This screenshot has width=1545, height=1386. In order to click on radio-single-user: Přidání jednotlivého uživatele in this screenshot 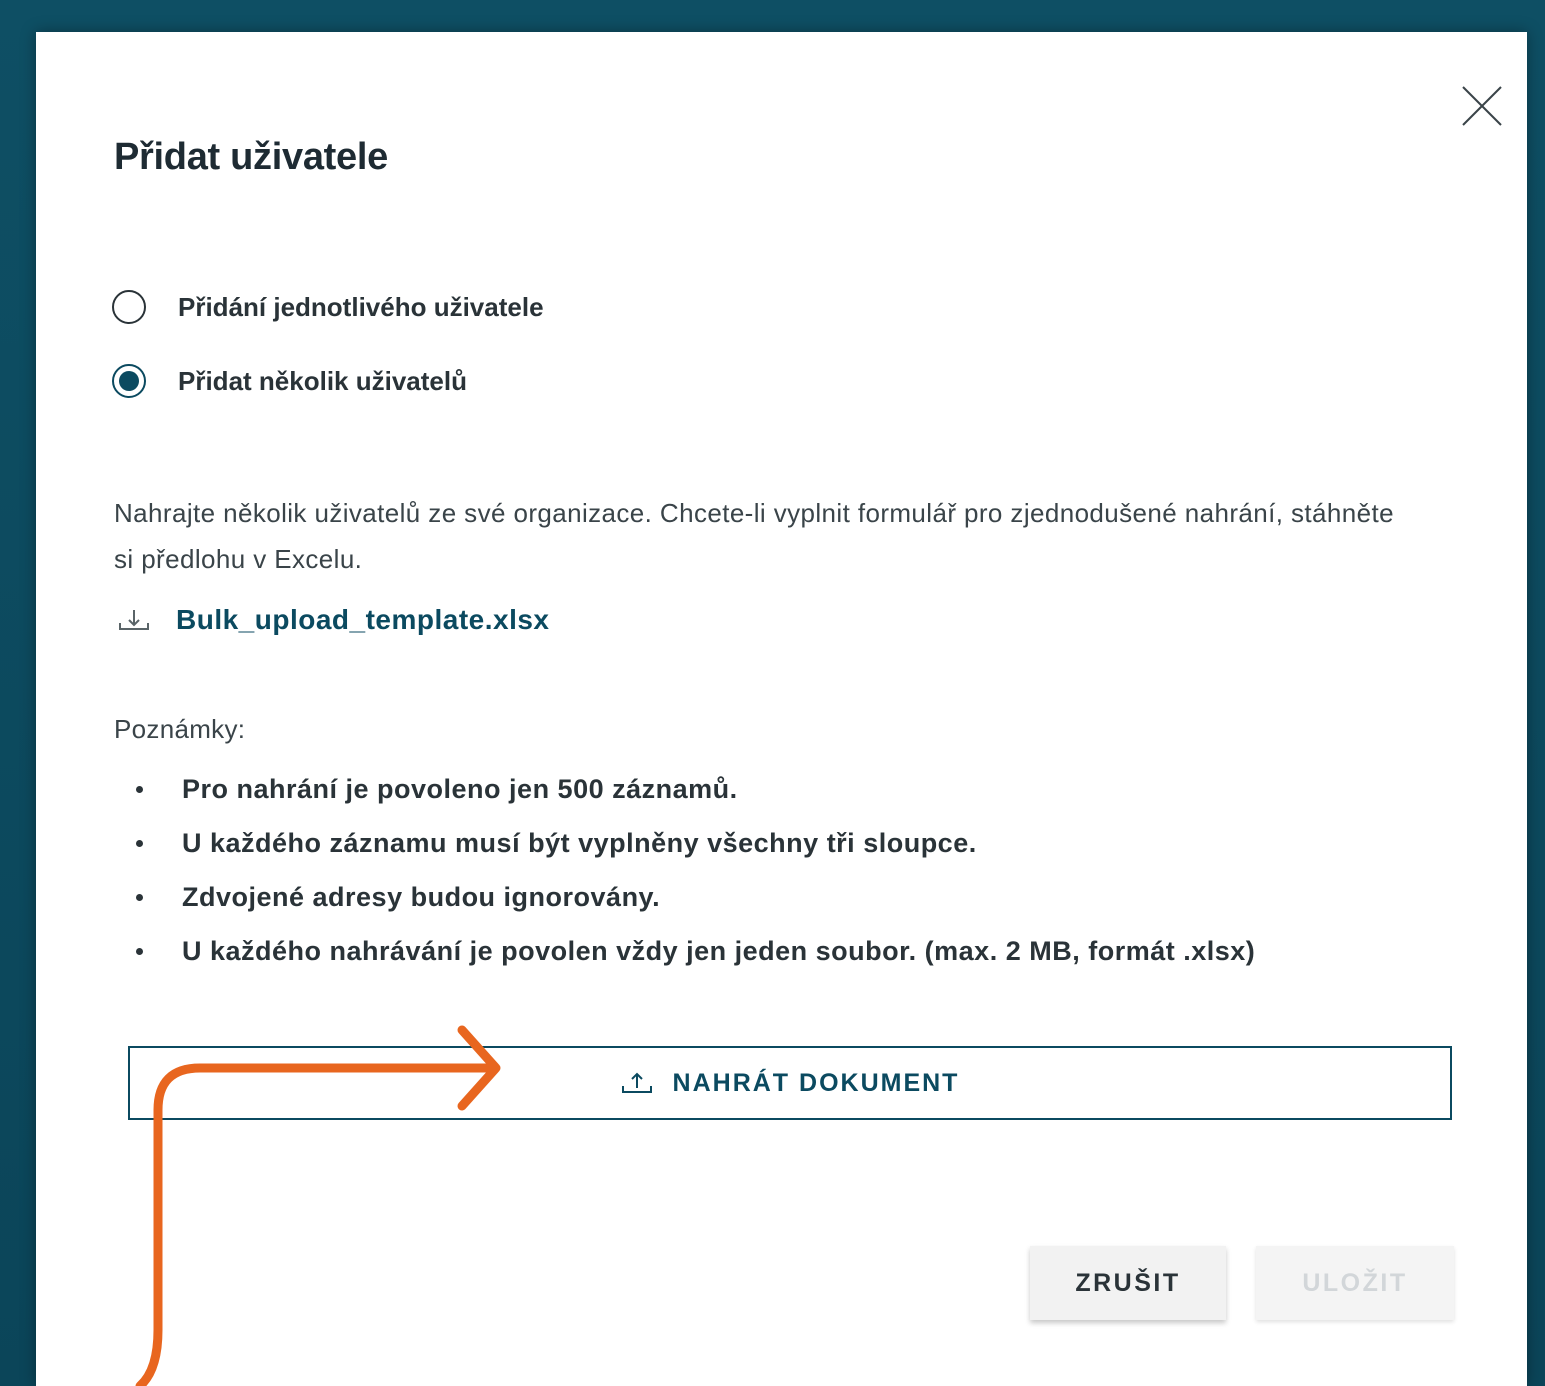, I will do `click(328, 307)`.